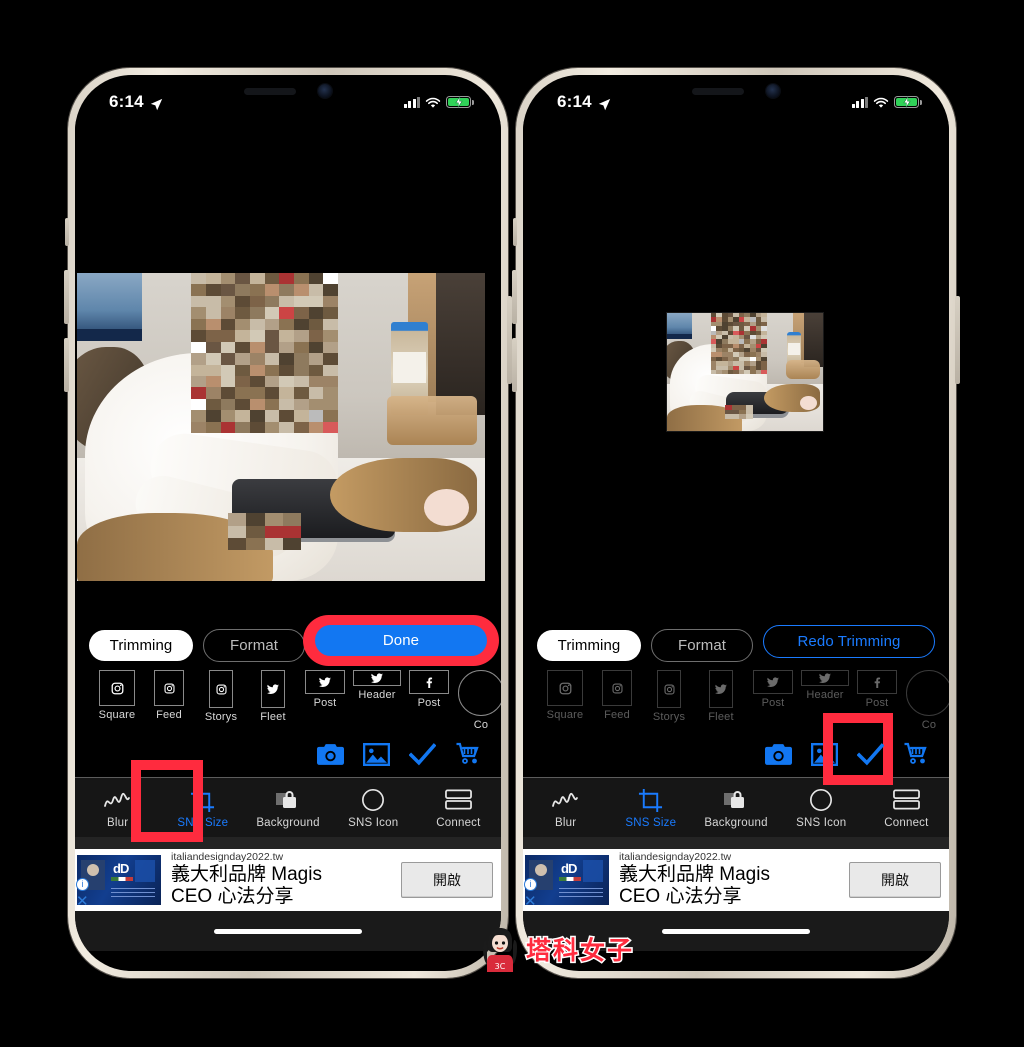 The height and width of the screenshot is (1047, 1024). I want to click on status-time: 6:14, so click(126, 101).